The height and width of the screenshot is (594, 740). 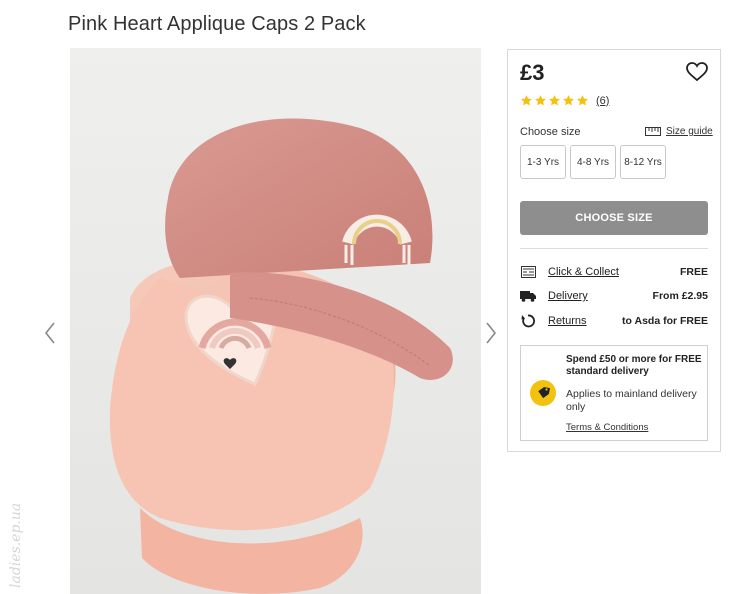 What do you see at coordinates (543, 162) in the screenshot?
I see `size-option-1-3-yrs: 1-3 Yrs` at bounding box center [543, 162].